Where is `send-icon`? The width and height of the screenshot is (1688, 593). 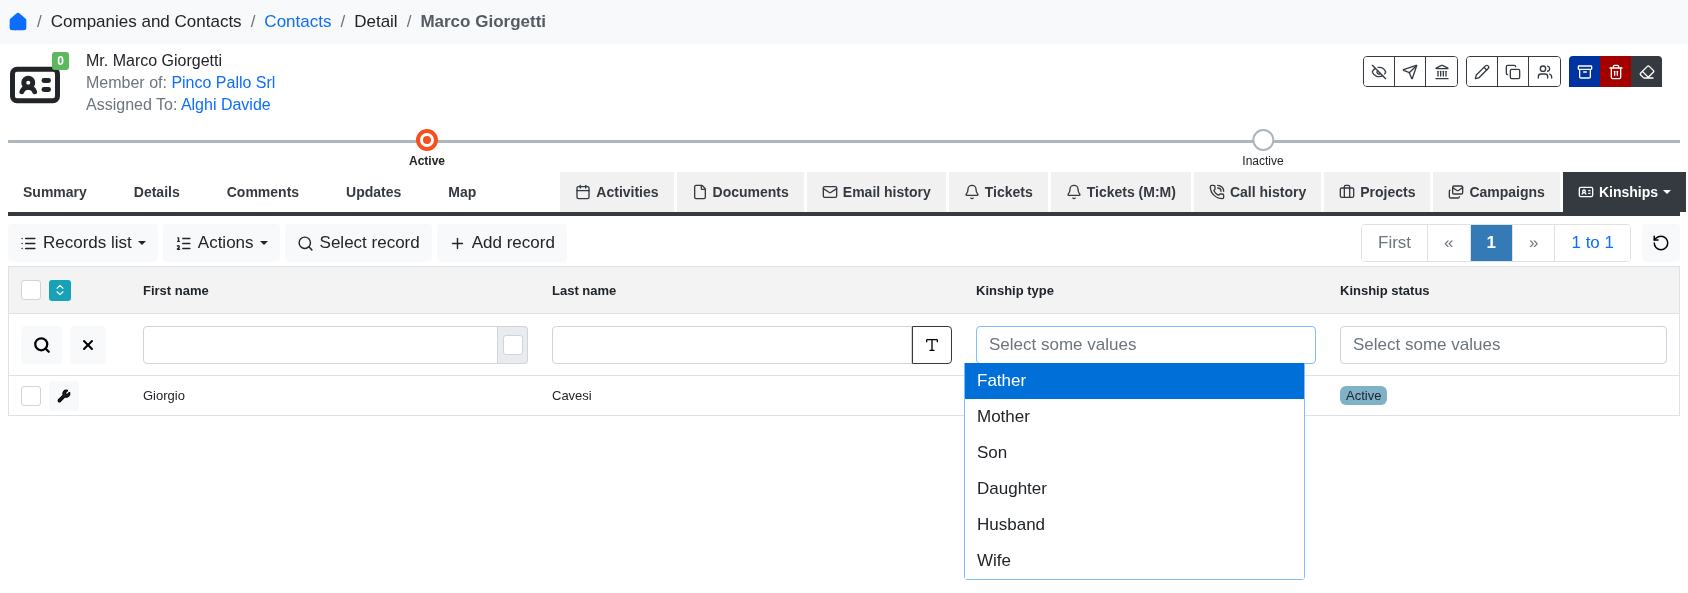 send-icon is located at coordinates (1410, 71).